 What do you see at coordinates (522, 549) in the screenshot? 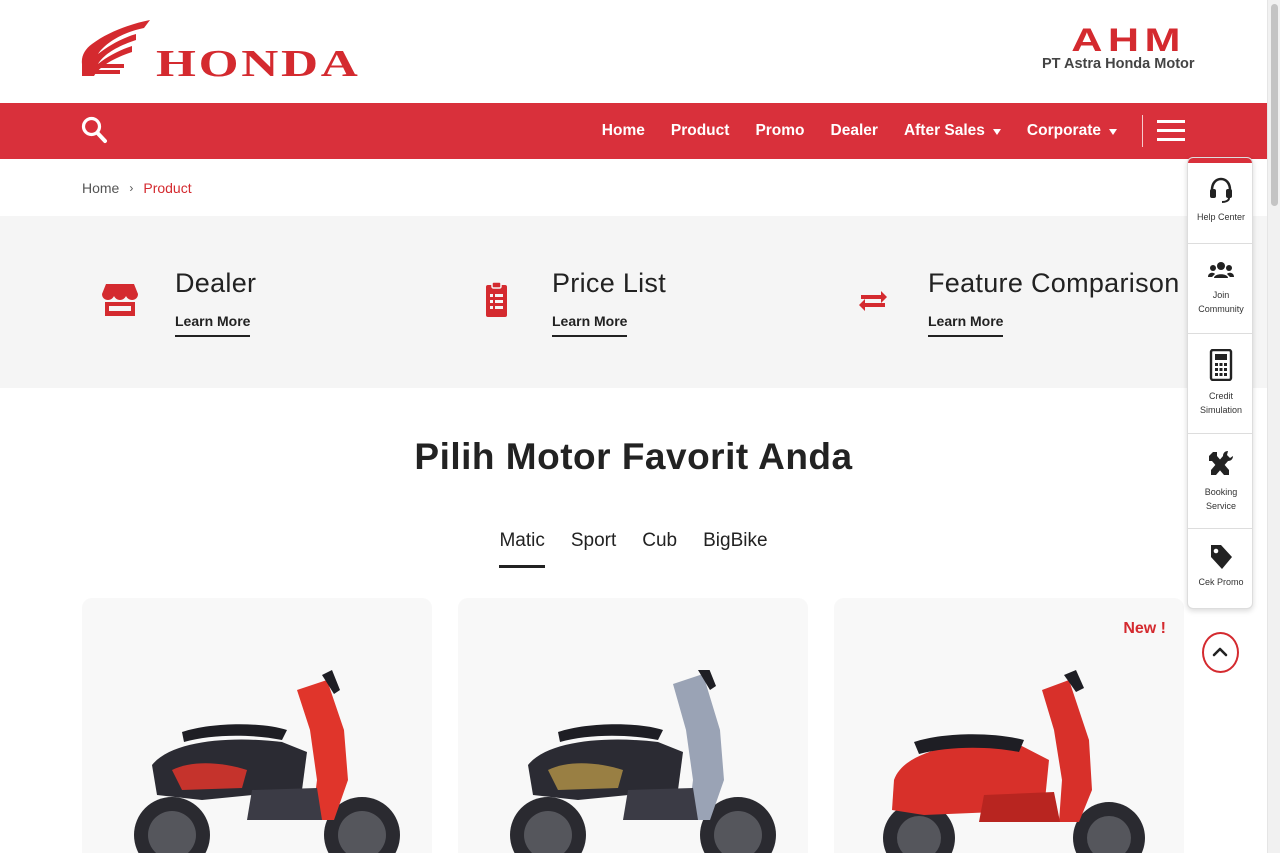
I see `tab-matic: Matic` at bounding box center [522, 549].